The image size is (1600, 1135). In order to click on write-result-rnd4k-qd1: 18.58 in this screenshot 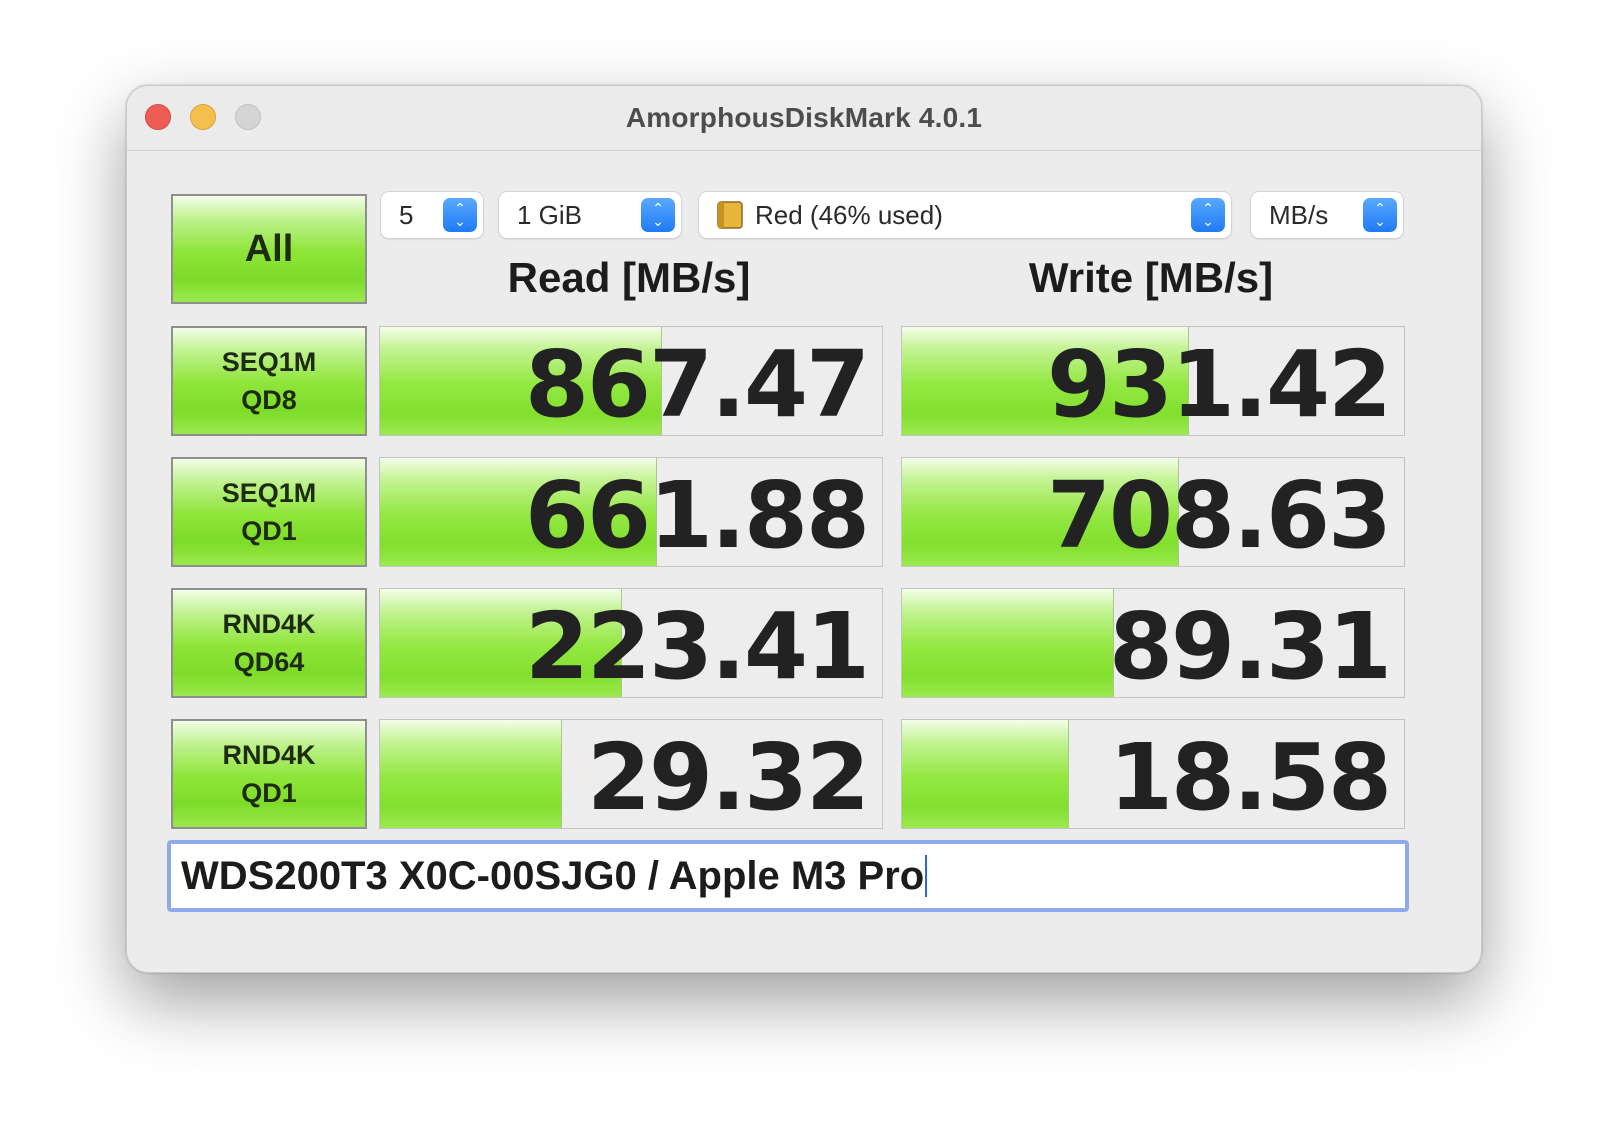, I will do `click(1153, 774)`.